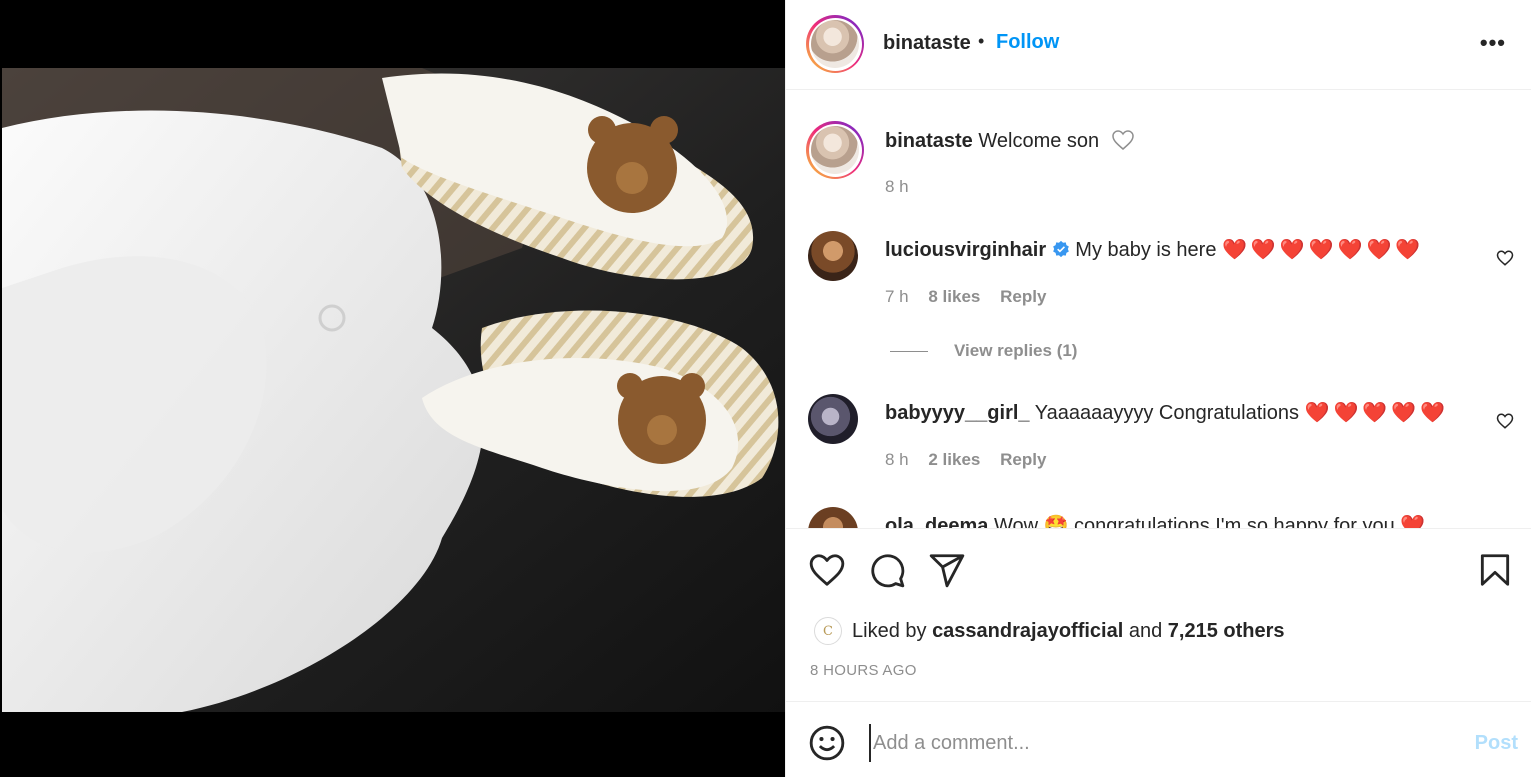 The width and height of the screenshot is (1531, 777). I want to click on comment-likes: 2 likes, so click(954, 459).